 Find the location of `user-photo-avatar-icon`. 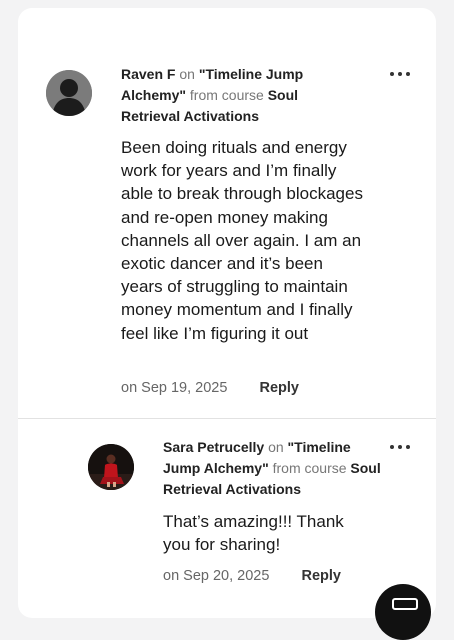

user-photo-avatar-icon is located at coordinates (111, 467).